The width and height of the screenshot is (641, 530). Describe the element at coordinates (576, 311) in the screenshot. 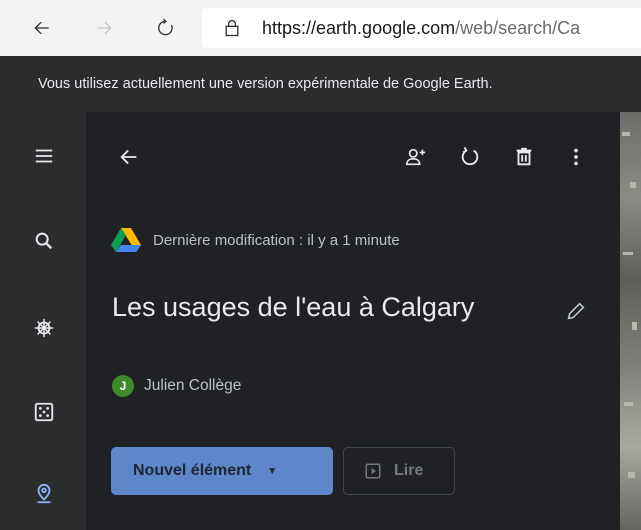

I see `edit-icon` at that location.